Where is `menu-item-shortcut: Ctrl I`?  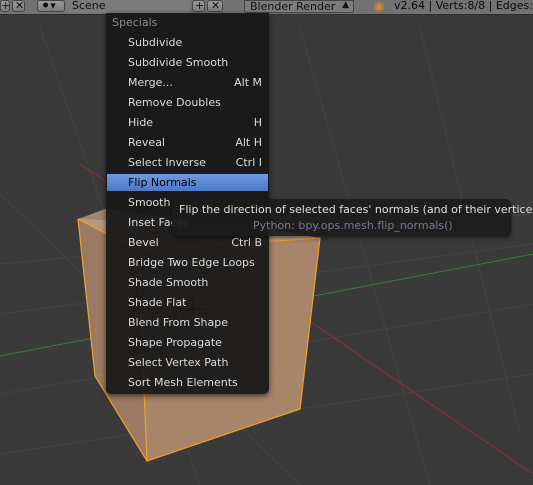 menu-item-shortcut: Ctrl I is located at coordinates (248, 162).